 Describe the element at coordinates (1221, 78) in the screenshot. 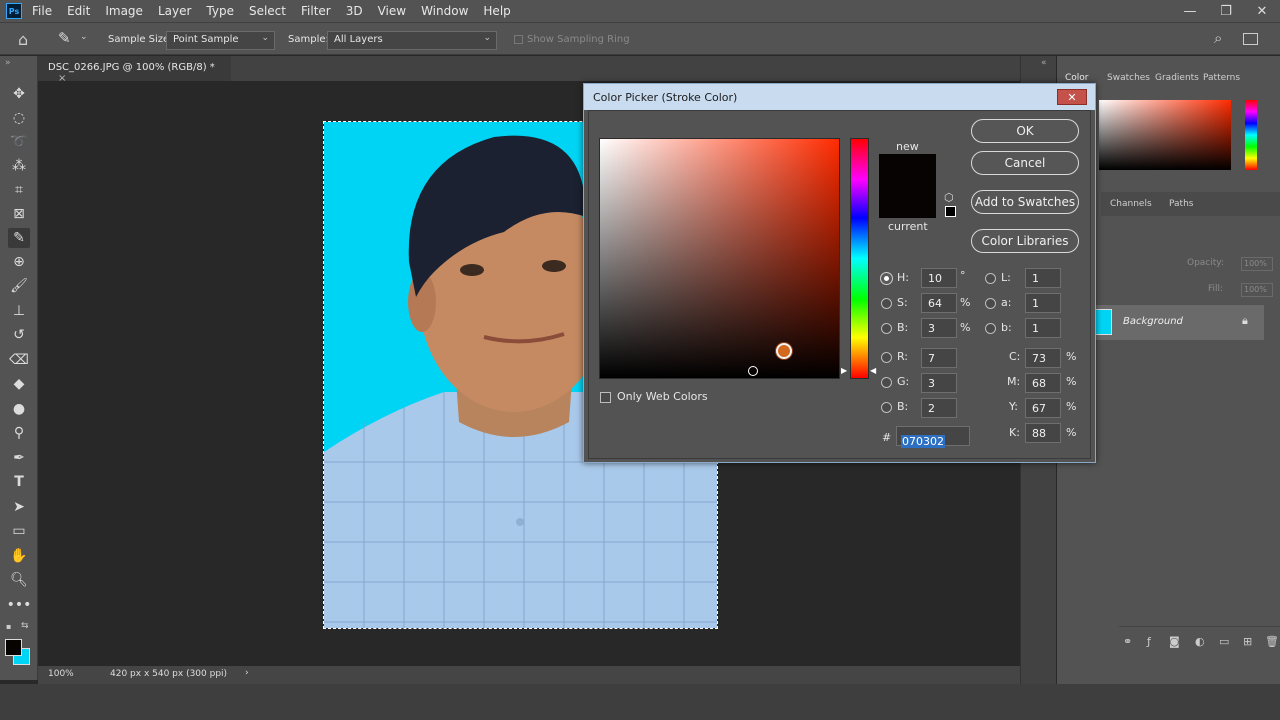

I see `panel-tab-patterns: Patterns` at that location.